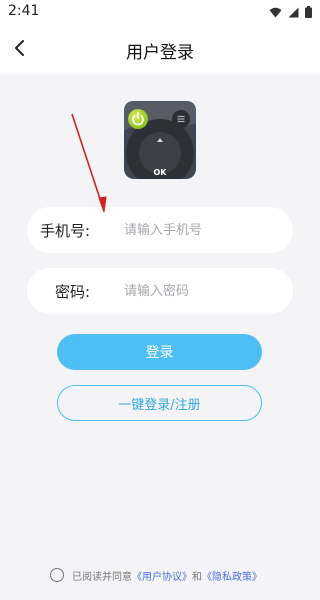 The height and width of the screenshot is (600, 320). Describe the element at coordinates (204, 291) in the screenshot. I see `password-input` at that location.